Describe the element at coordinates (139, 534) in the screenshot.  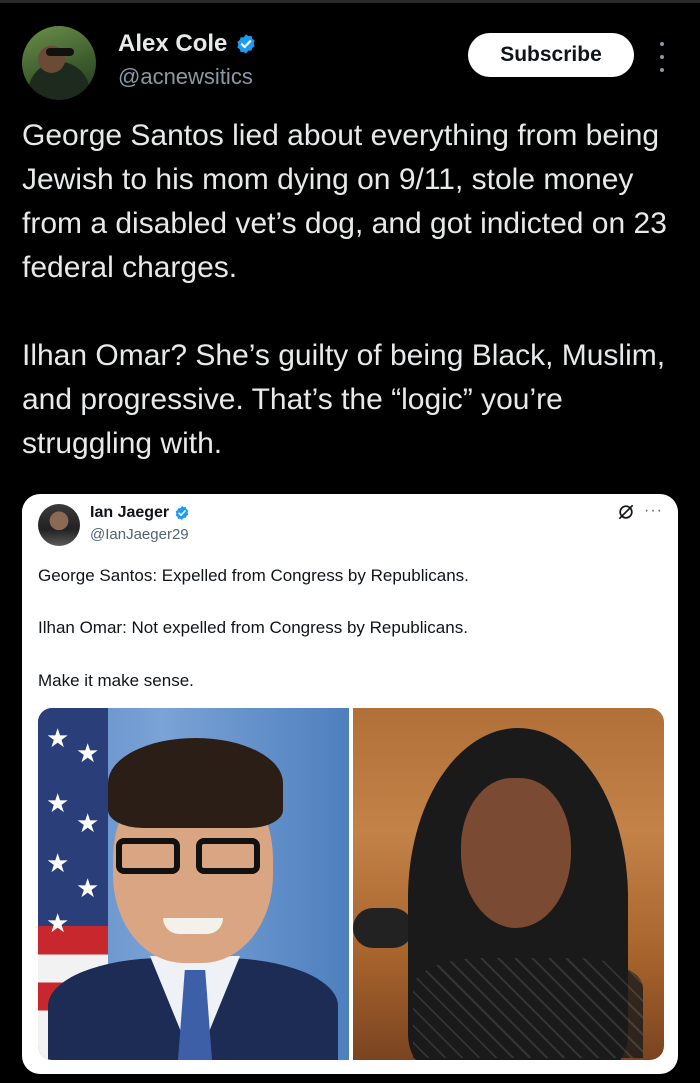
I see `quoted-author-handle: @IanJaeger29` at that location.